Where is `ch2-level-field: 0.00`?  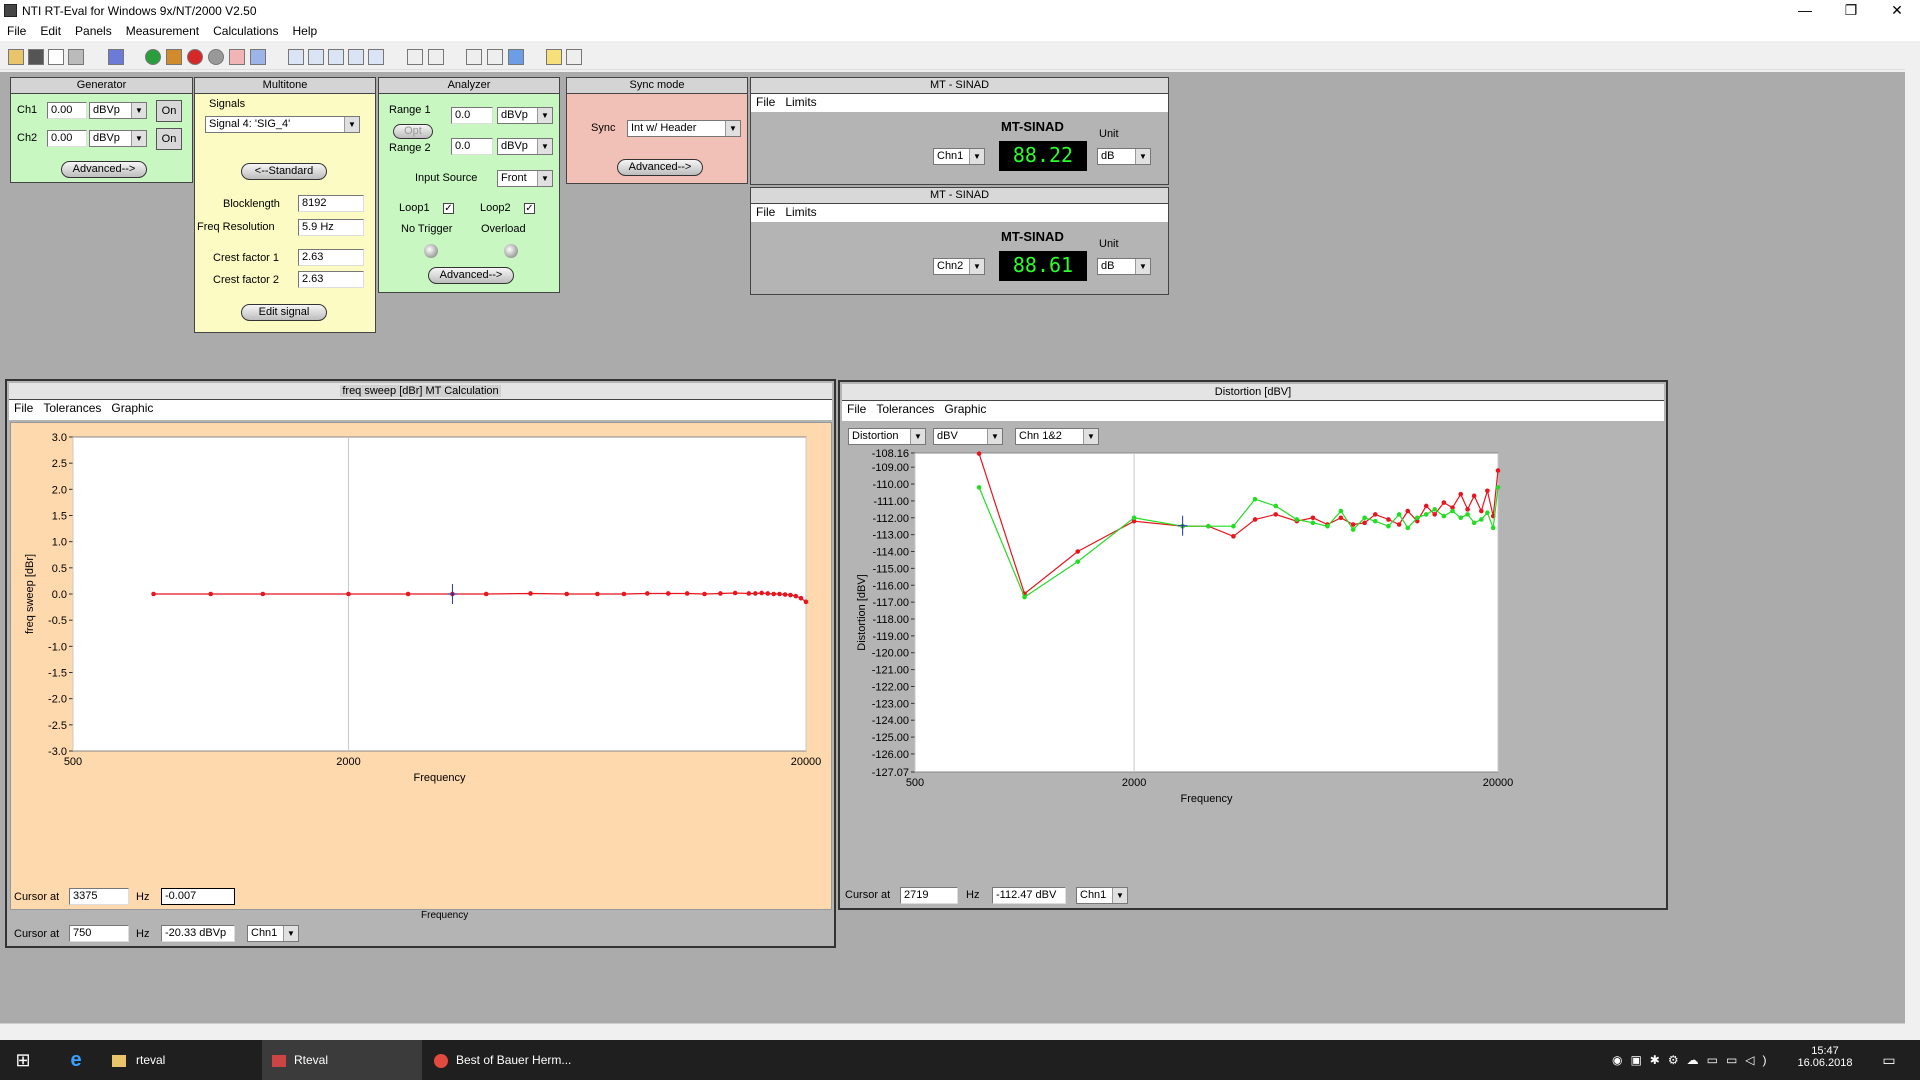
ch2-level-field: 0.00 is located at coordinates (67, 138).